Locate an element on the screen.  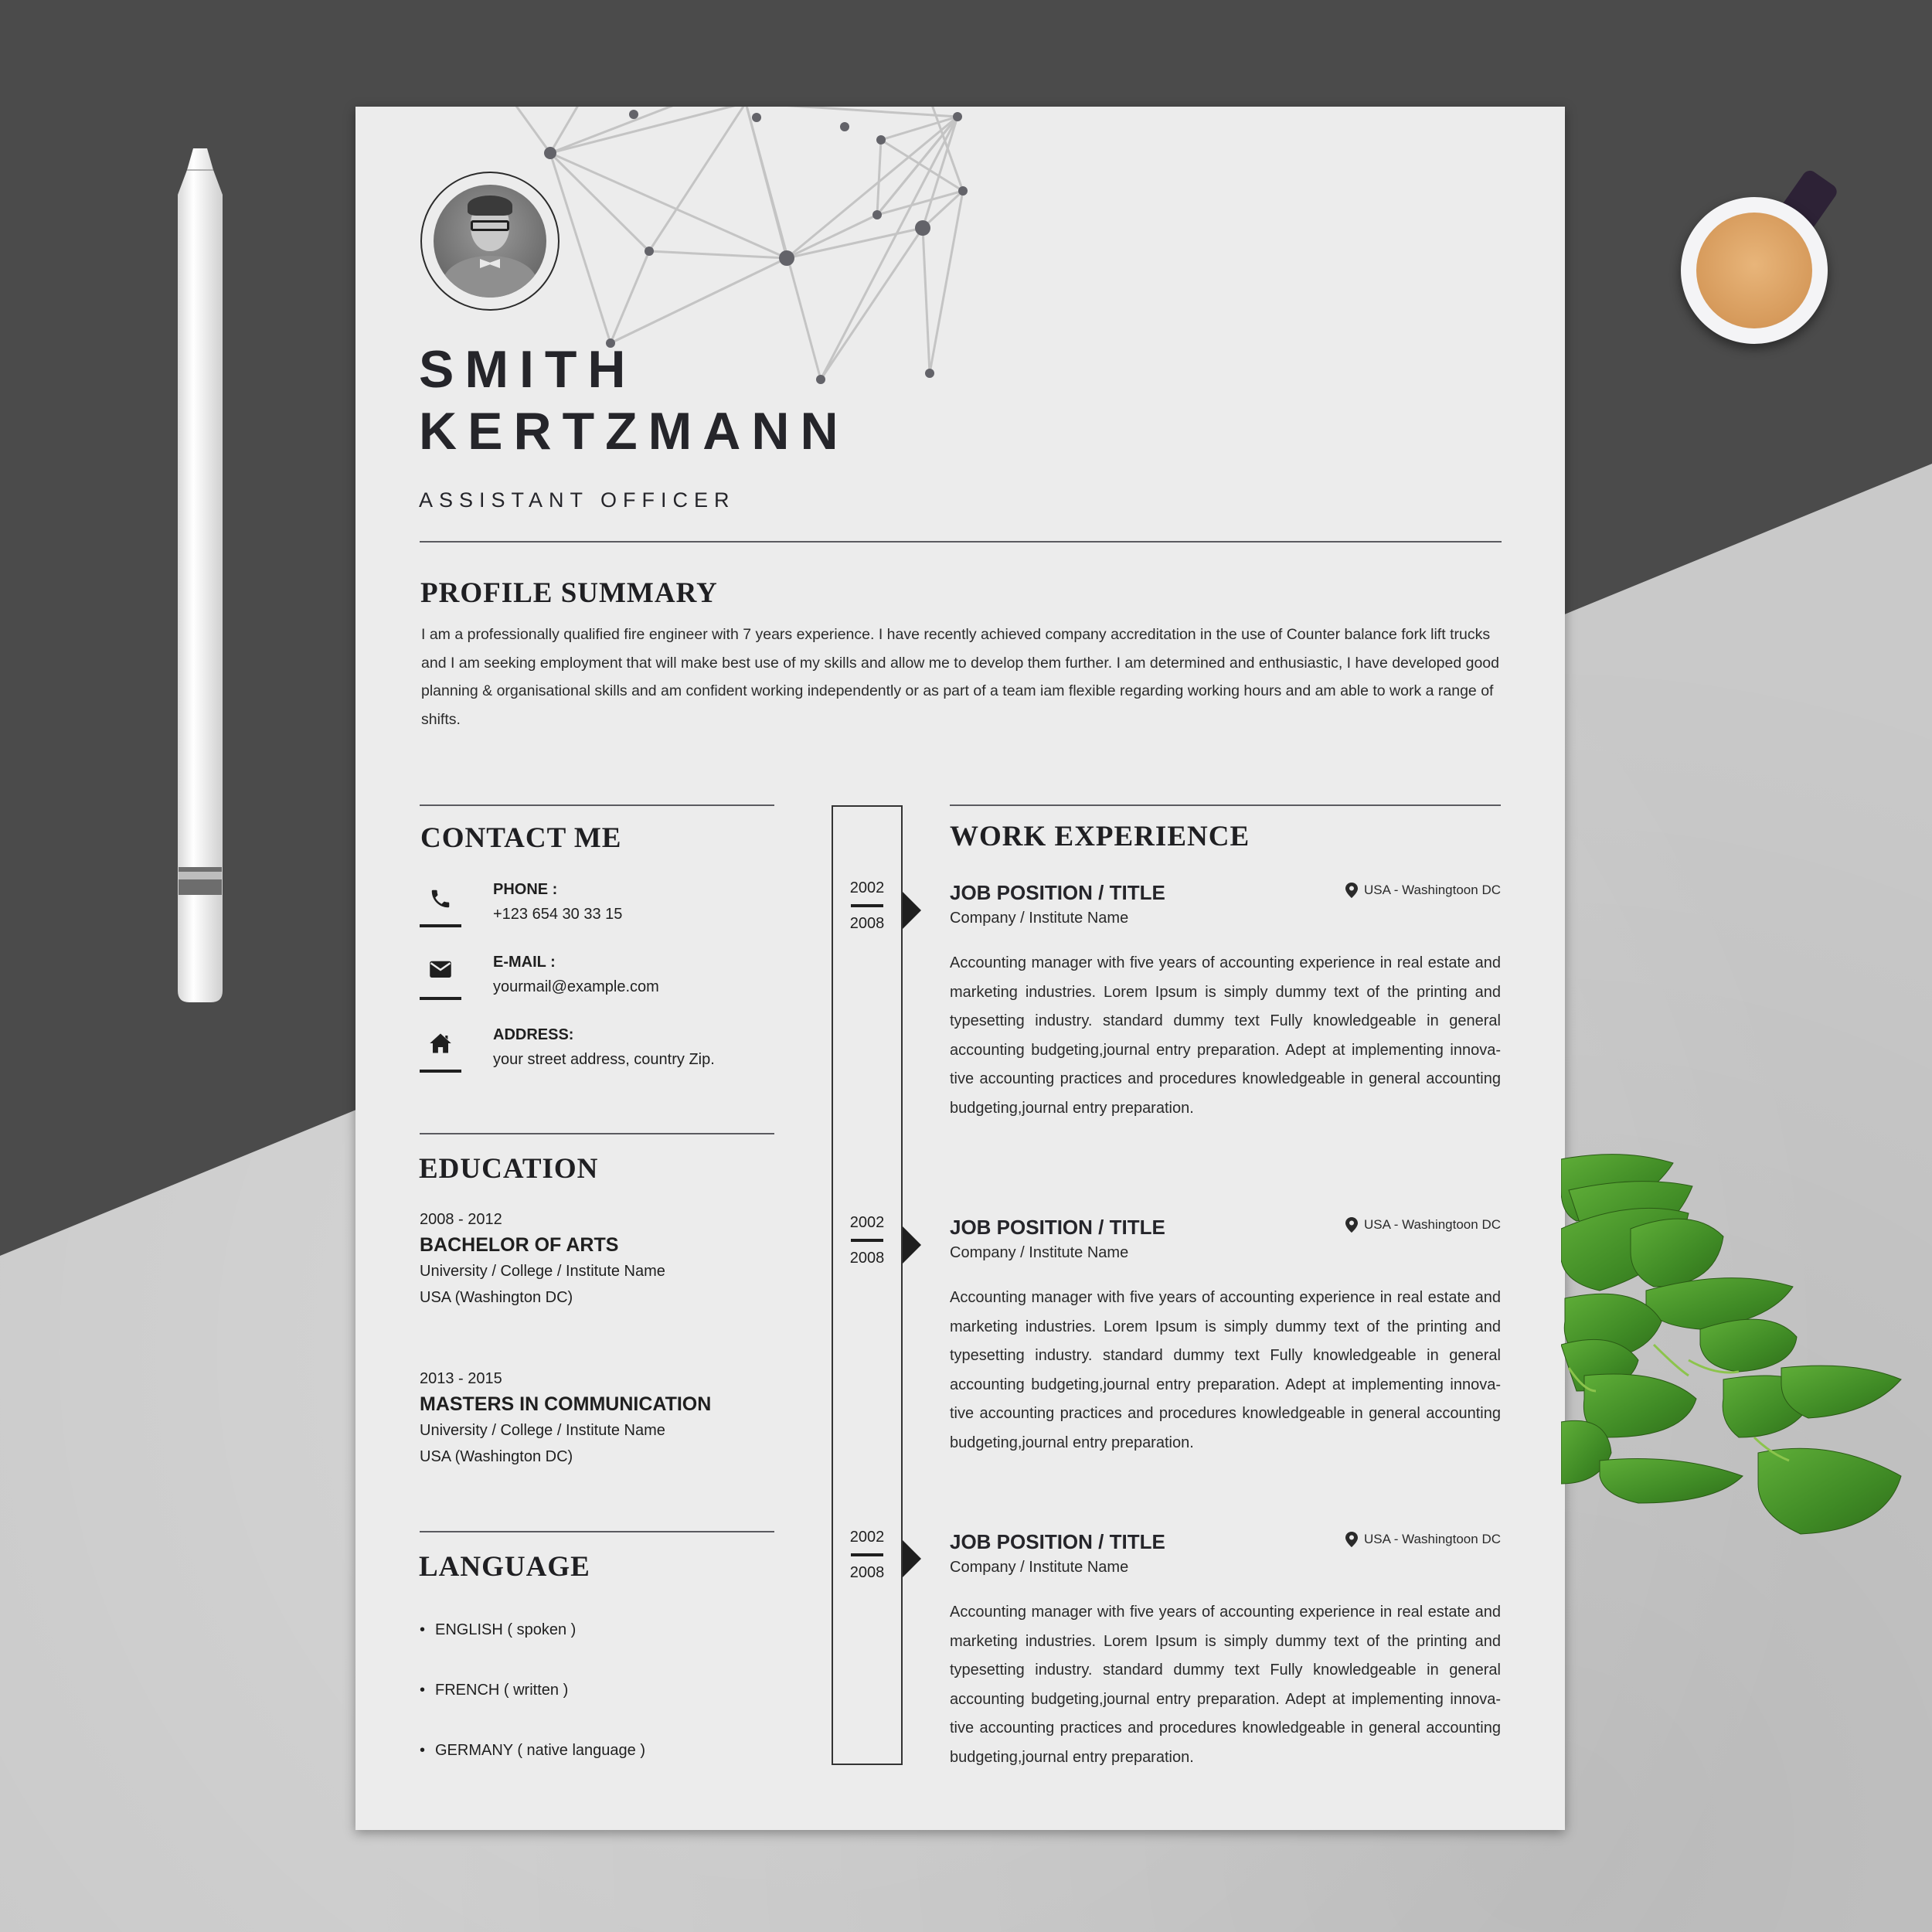
profile-summary-heading: PROFILE SUMMARY is located at coordinates (569, 593).